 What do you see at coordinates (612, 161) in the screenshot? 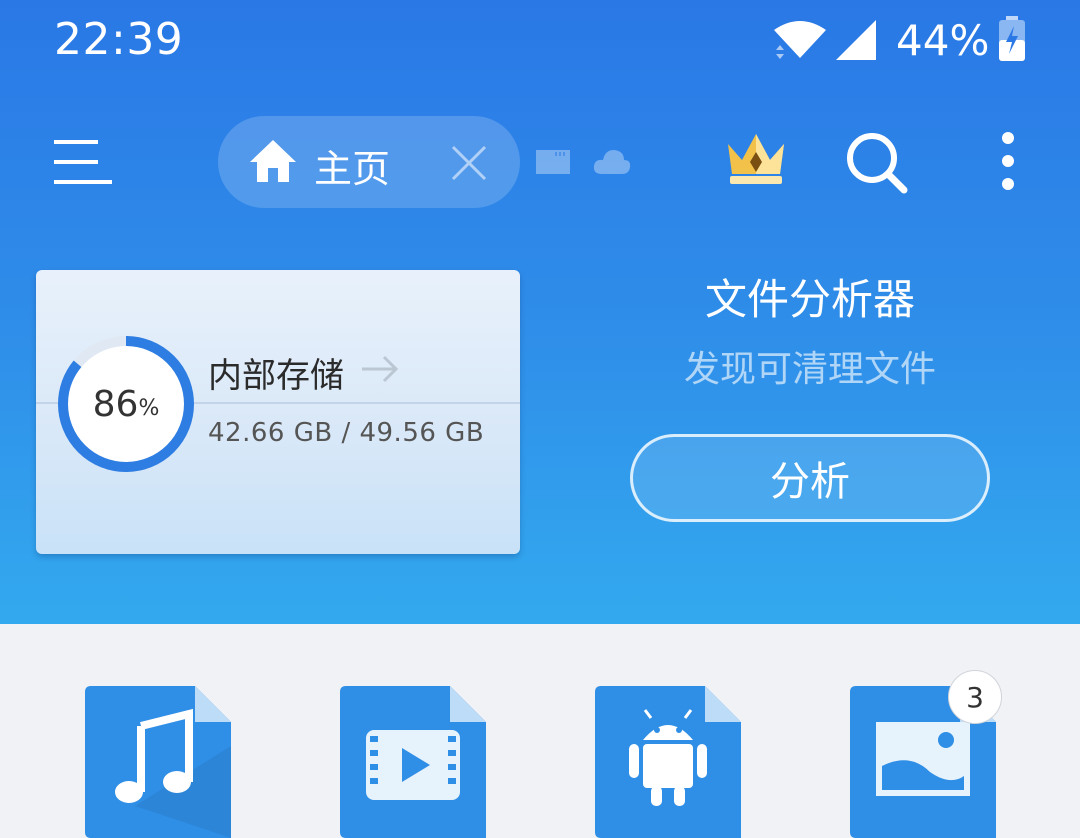
I see `cloud-icon` at bounding box center [612, 161].